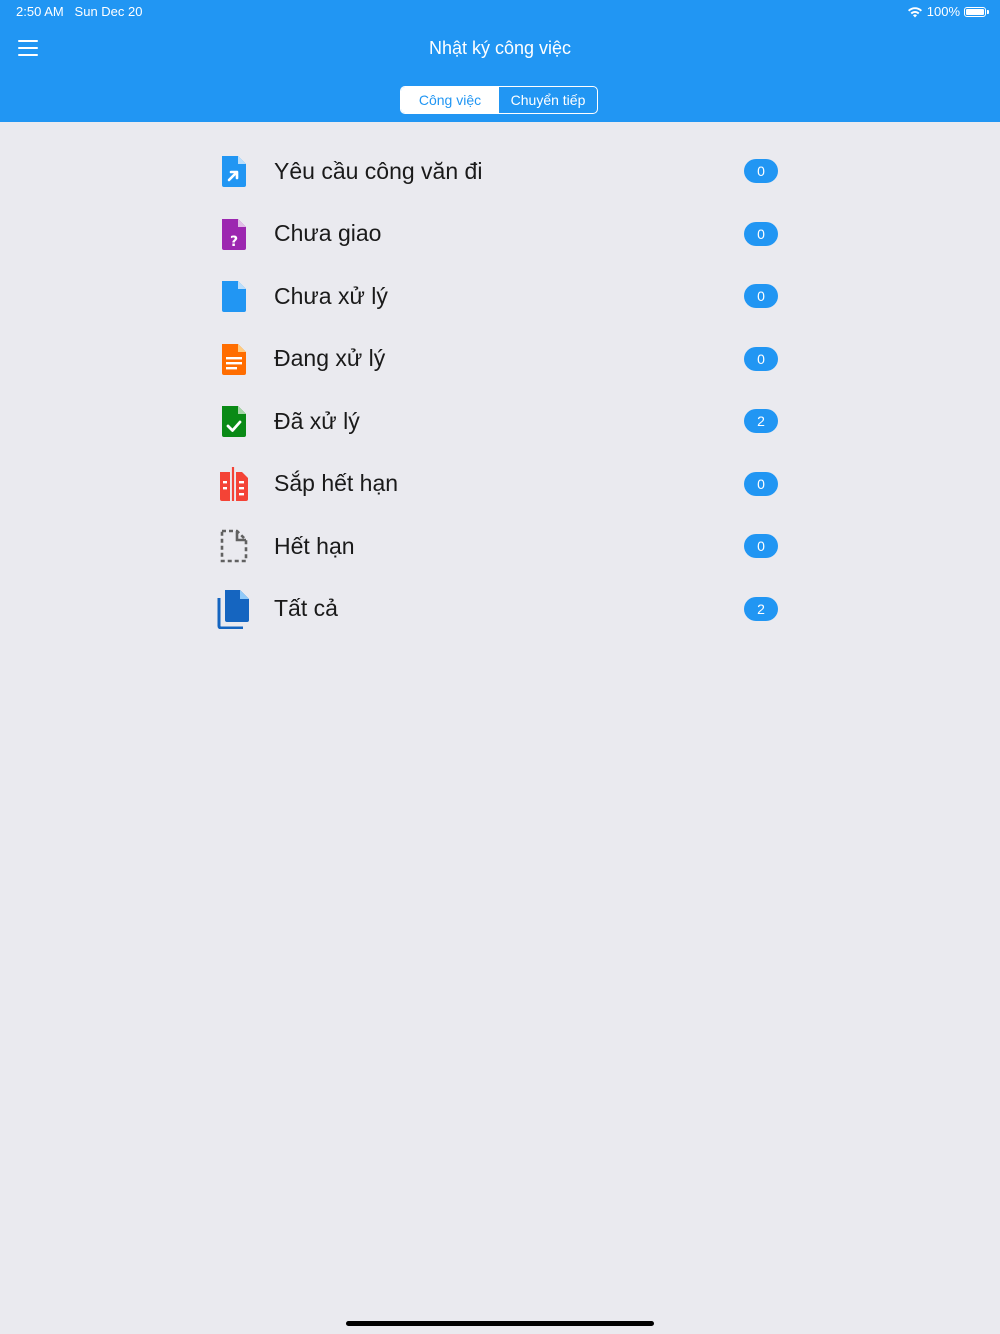  I want to click on battery-icon, so click(976, 11).